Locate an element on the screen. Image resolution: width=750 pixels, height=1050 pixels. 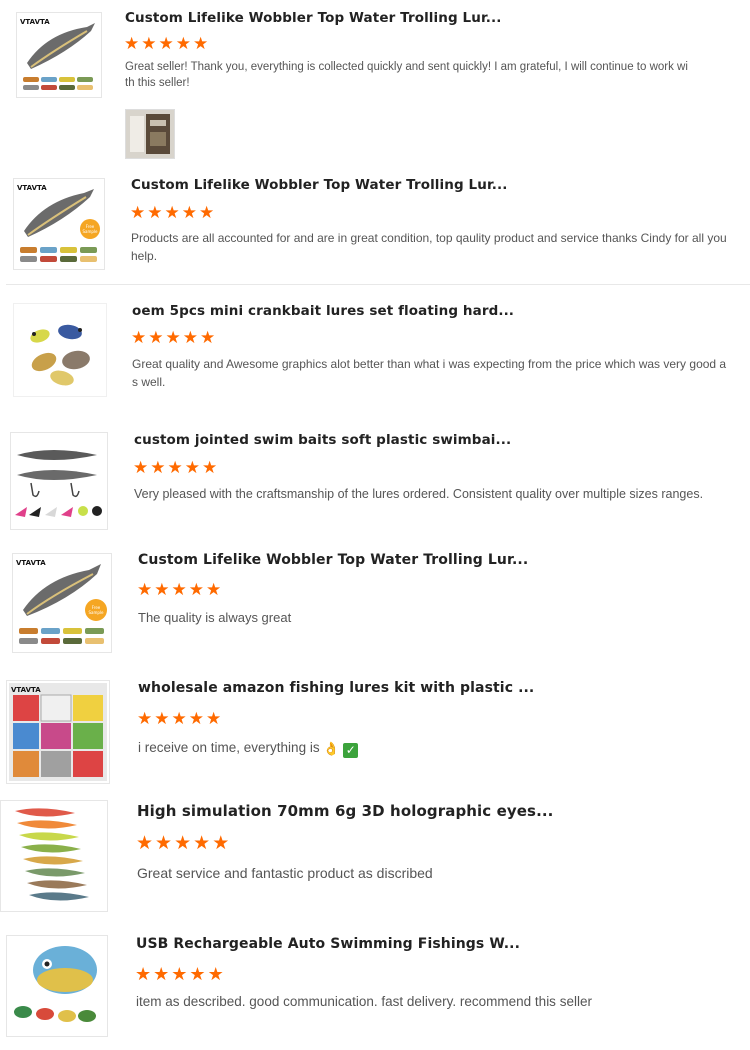
review-photo is located at coordinates (150, 134).